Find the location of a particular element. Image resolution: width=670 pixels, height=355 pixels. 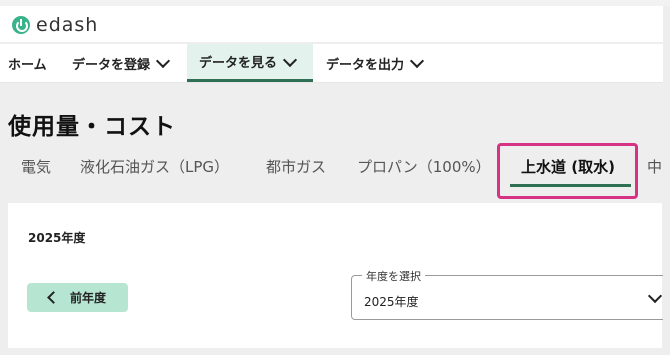

nav-item-label: データを登録 is located at coordinates (111, 65).